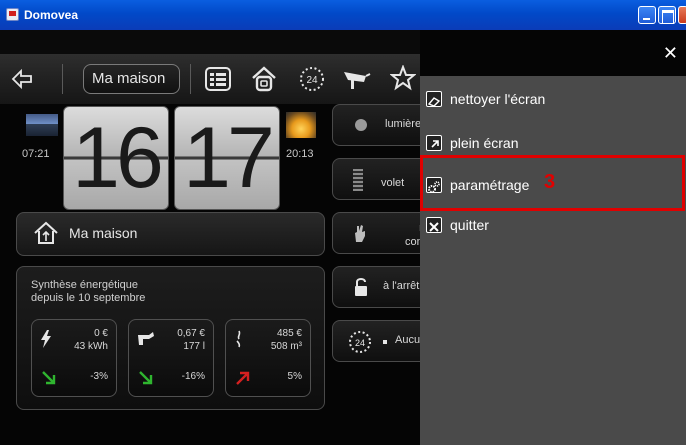 This screenshot has height=445, width=686. Describe the element at coordinates (191, 333) in the screenshot. I see `water-cost: 0,67 €` at that location.